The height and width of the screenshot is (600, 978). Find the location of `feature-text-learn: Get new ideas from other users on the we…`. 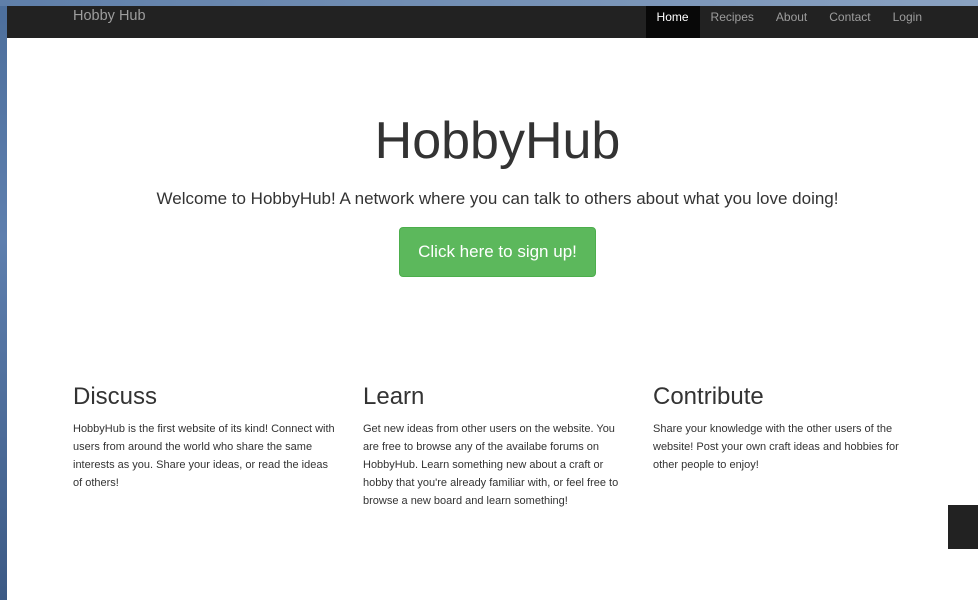

feature-text-learn: Get new ideas from other users on the we… is located at coordinates (491, 465).